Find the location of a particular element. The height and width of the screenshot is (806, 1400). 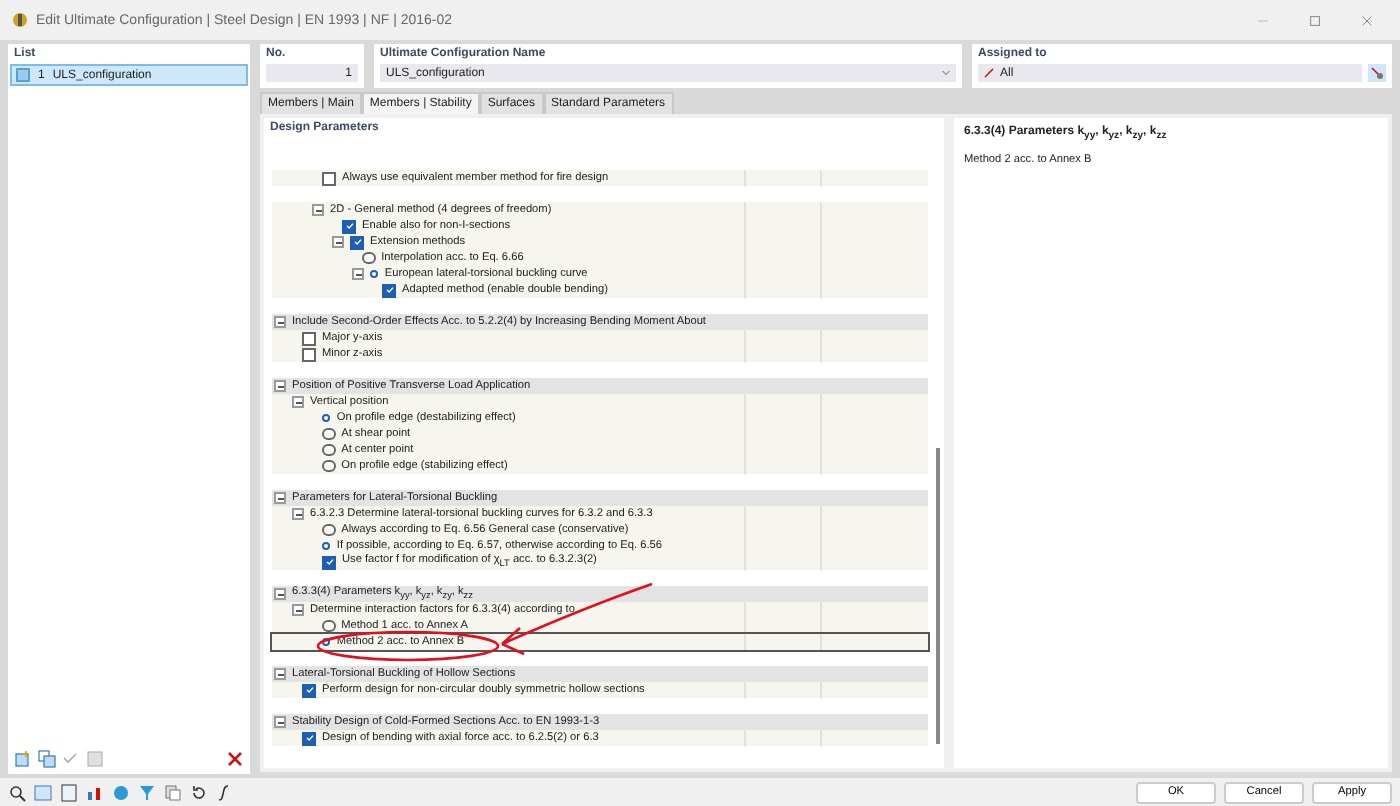

function-icon is located at coordinates (225, 792).